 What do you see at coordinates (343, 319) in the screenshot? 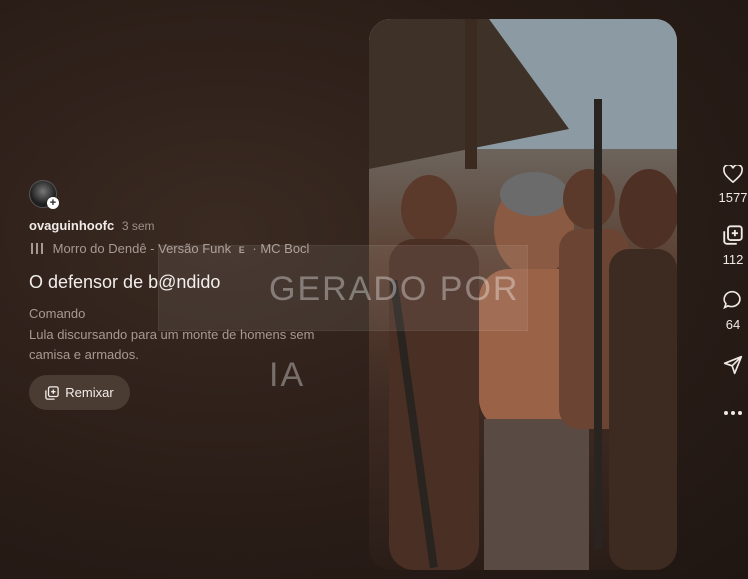
I see `watermark: GERADO POR IA` at bounding box center [343, 319].